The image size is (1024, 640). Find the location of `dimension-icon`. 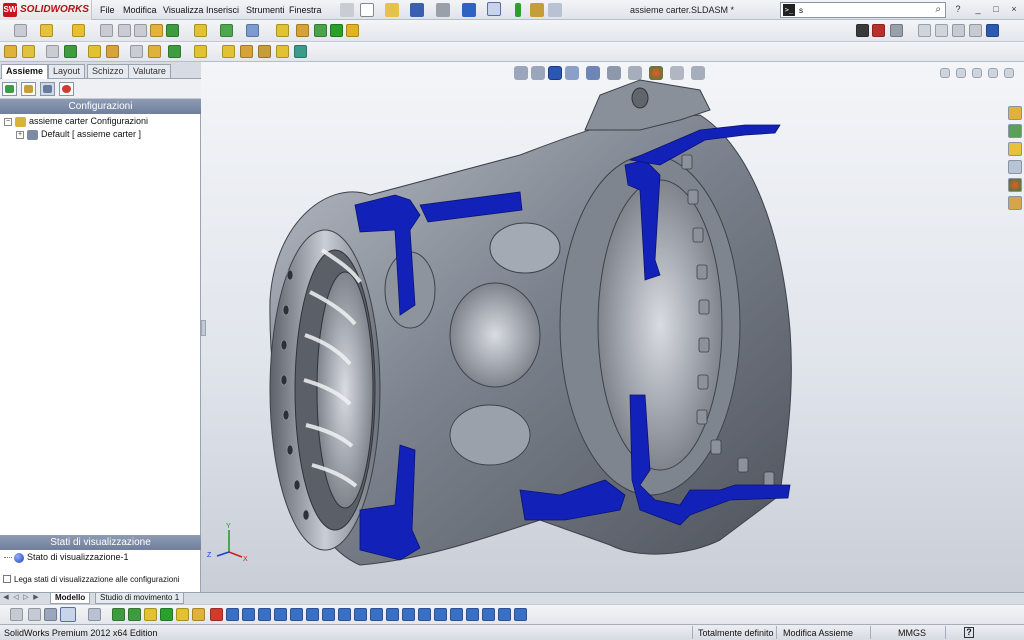

dimension-icon is located at coordinates (992, 30).